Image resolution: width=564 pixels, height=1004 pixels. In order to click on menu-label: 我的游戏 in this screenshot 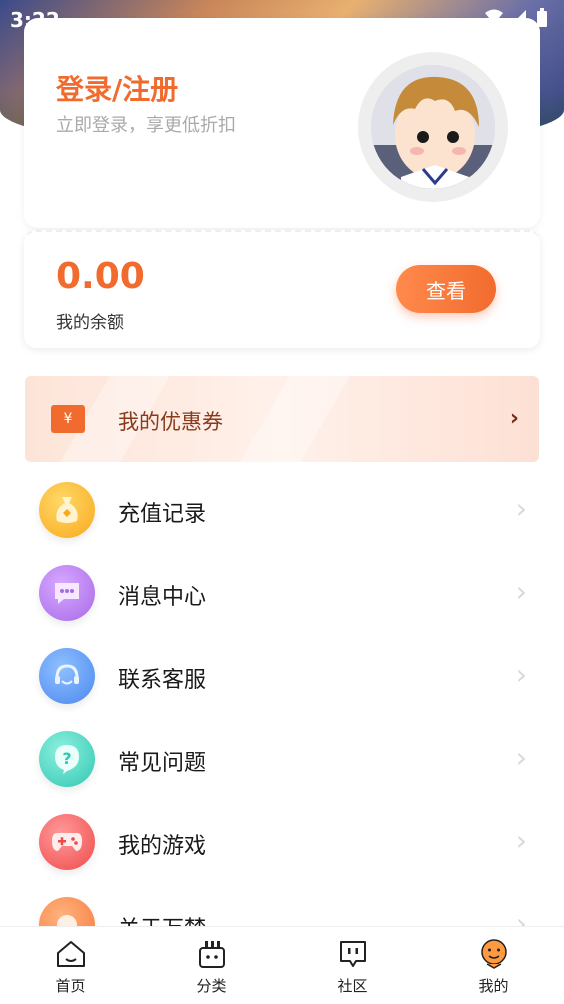, I will do `click(162, 846)`.